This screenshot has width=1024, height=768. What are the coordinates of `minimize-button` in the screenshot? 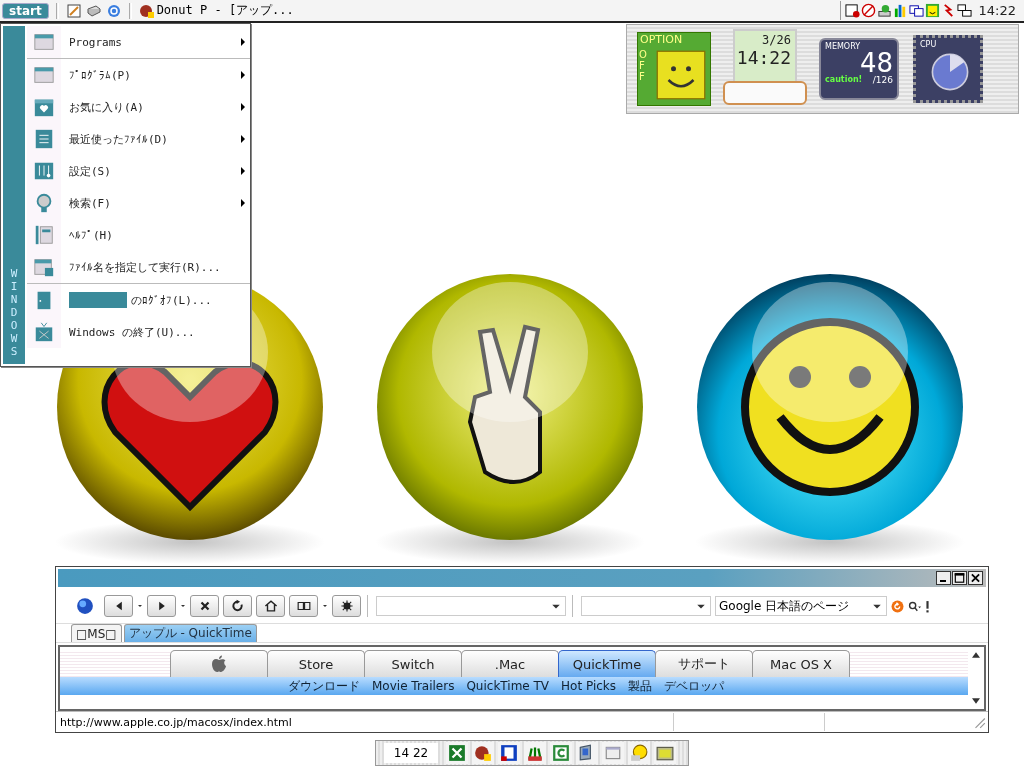 It's located at (943, 578).